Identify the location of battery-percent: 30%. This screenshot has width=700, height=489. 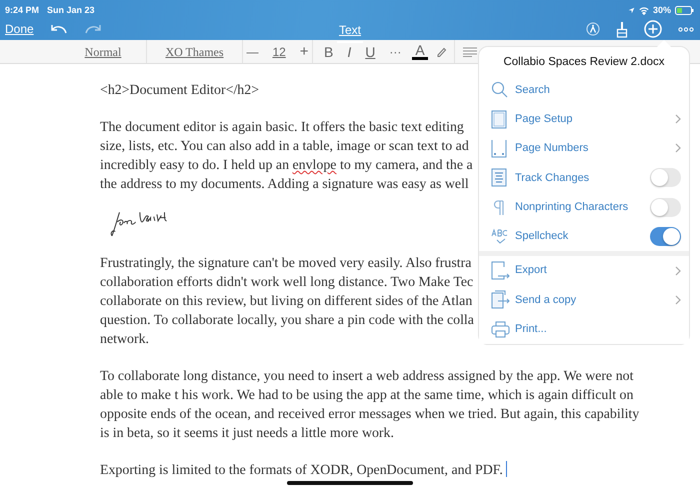
(661, 10).